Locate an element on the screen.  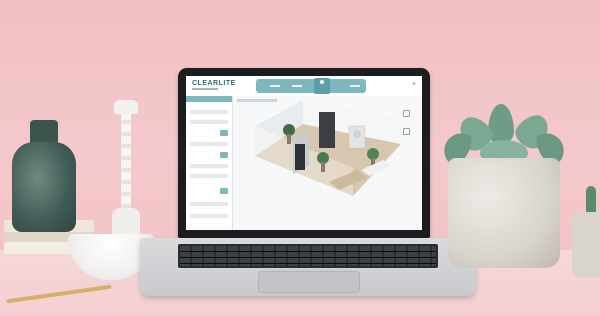
3d-viewport is located at coordinates (327, 163).